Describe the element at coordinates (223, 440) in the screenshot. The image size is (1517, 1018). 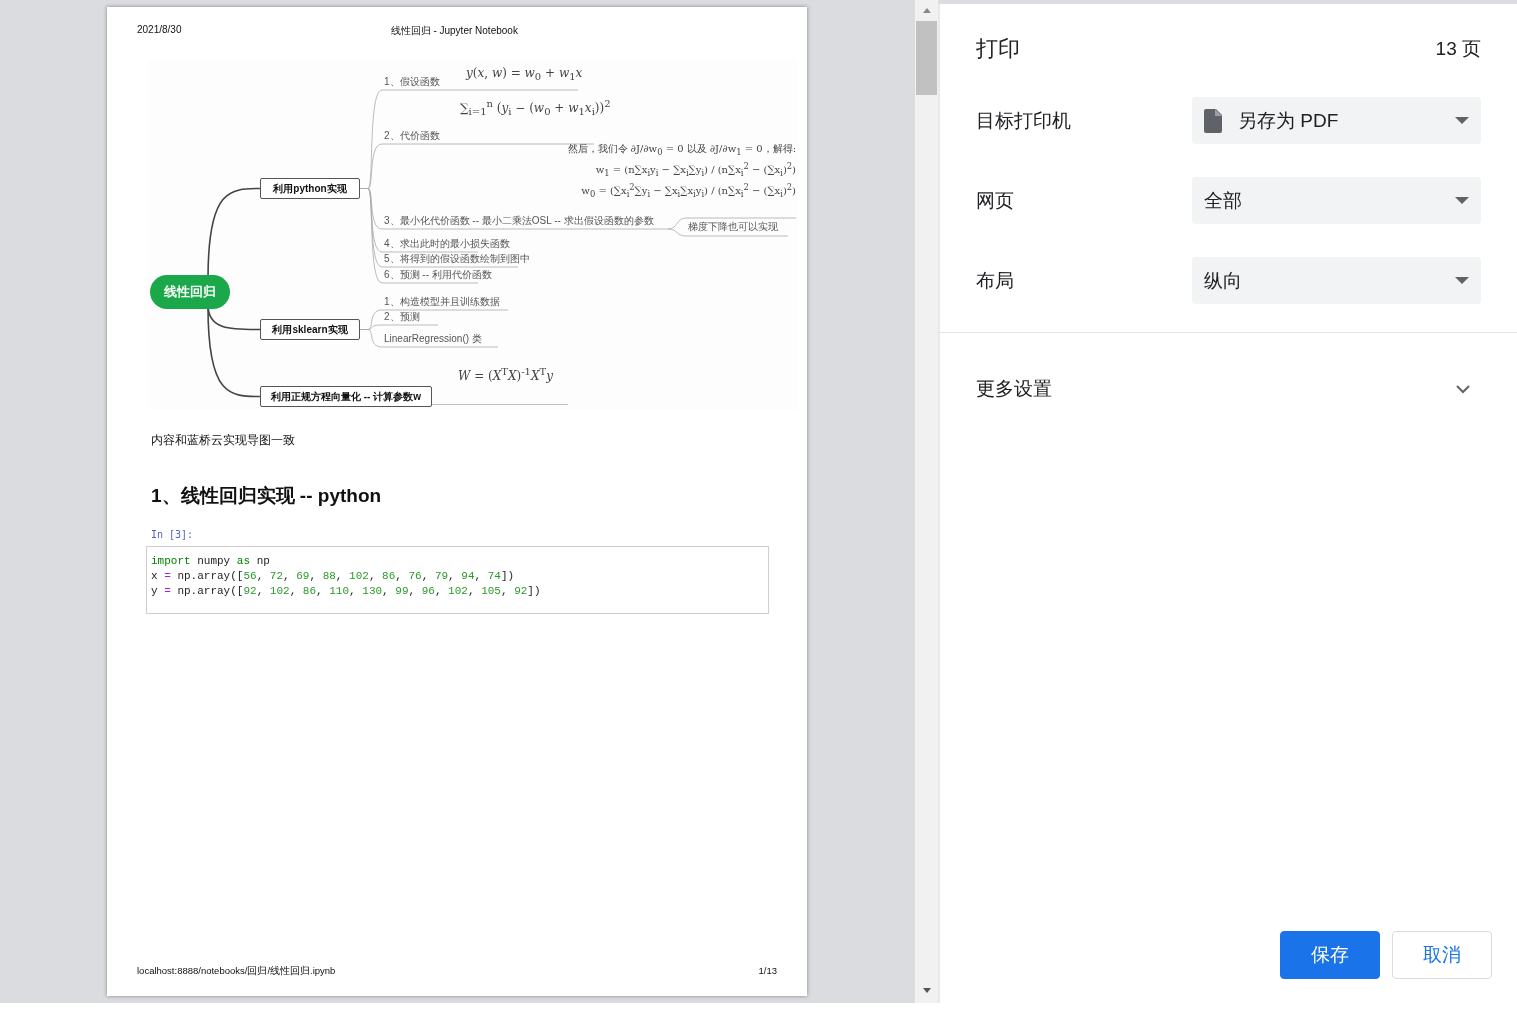
I see `body-text: 内容和蓝桥云实现导图一致` at that location.